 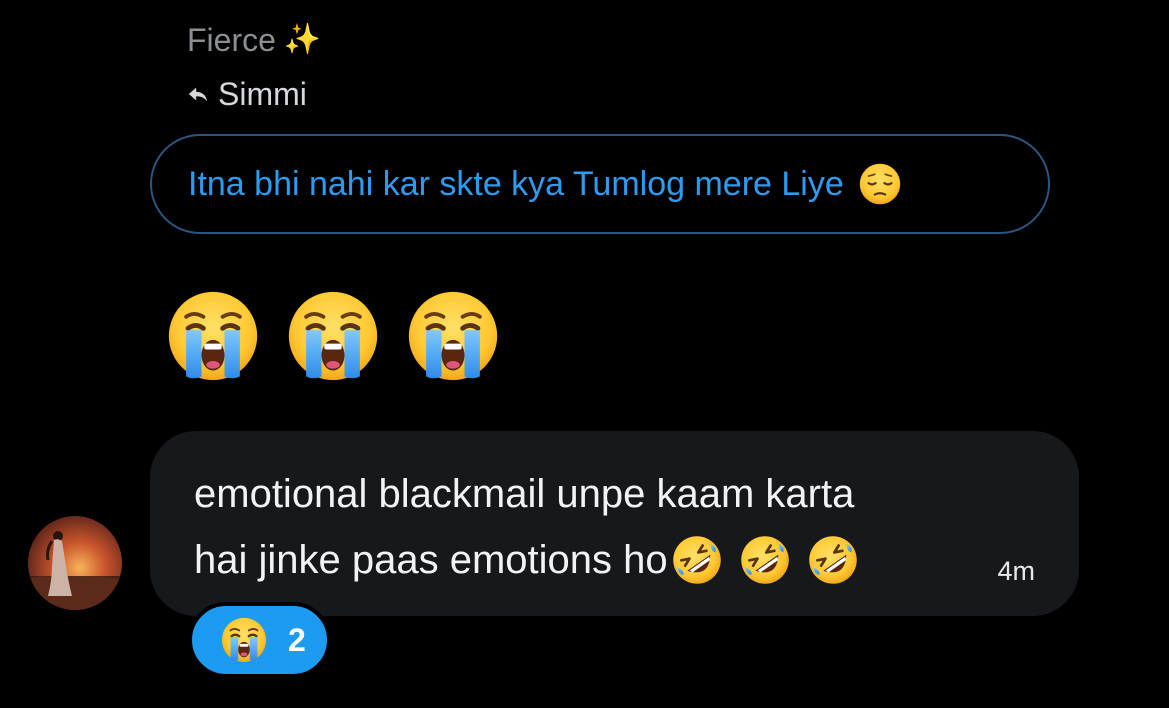 I want to click on reaction-pill: 2, so click(x=259, y=640).